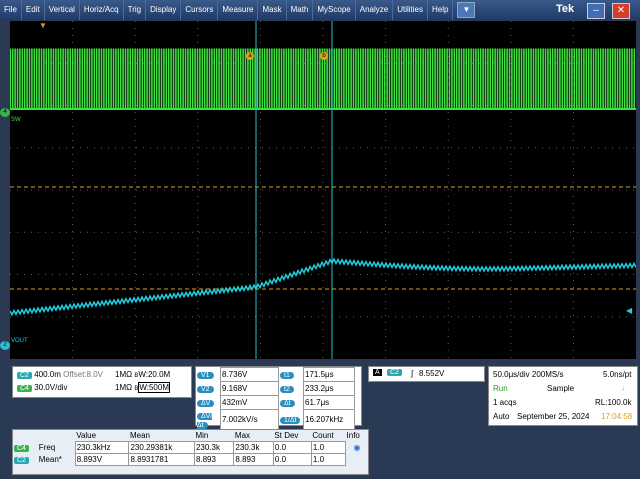  I want to click on trigger-level-icon: ◀, so click(629, 310).